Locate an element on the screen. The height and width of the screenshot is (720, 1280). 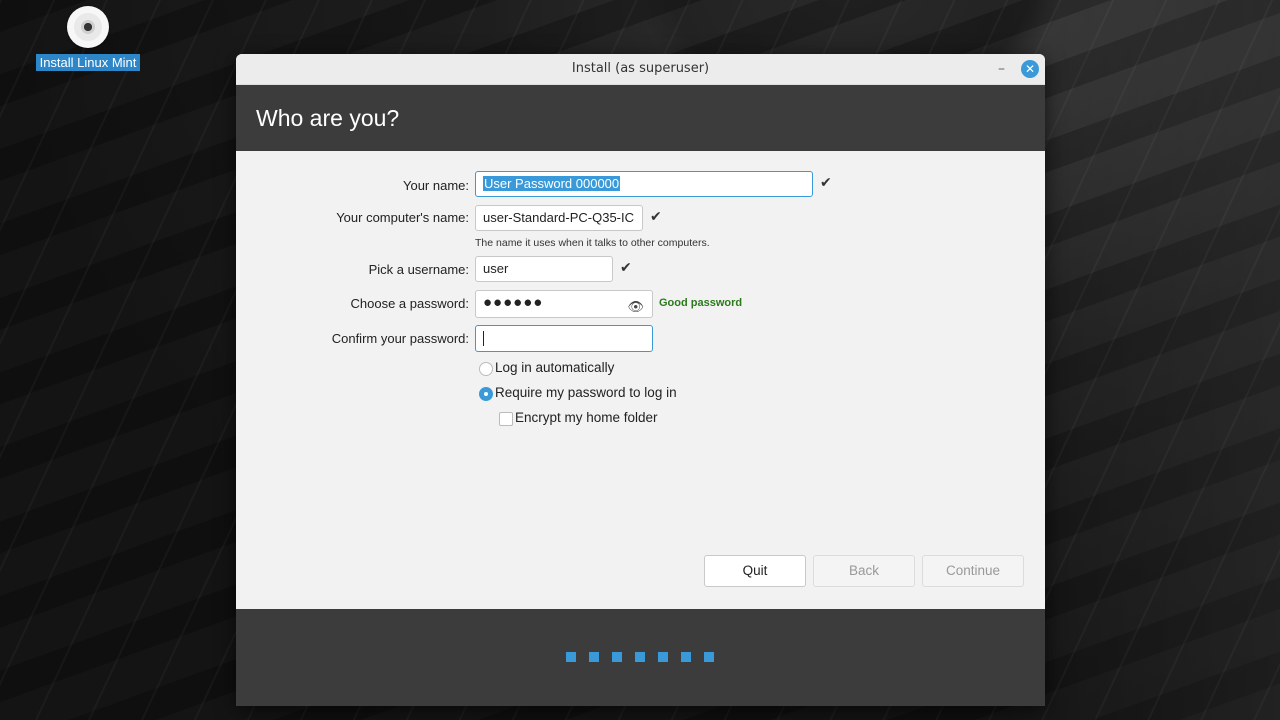
footer-bar is located at coordinates (640, 657).